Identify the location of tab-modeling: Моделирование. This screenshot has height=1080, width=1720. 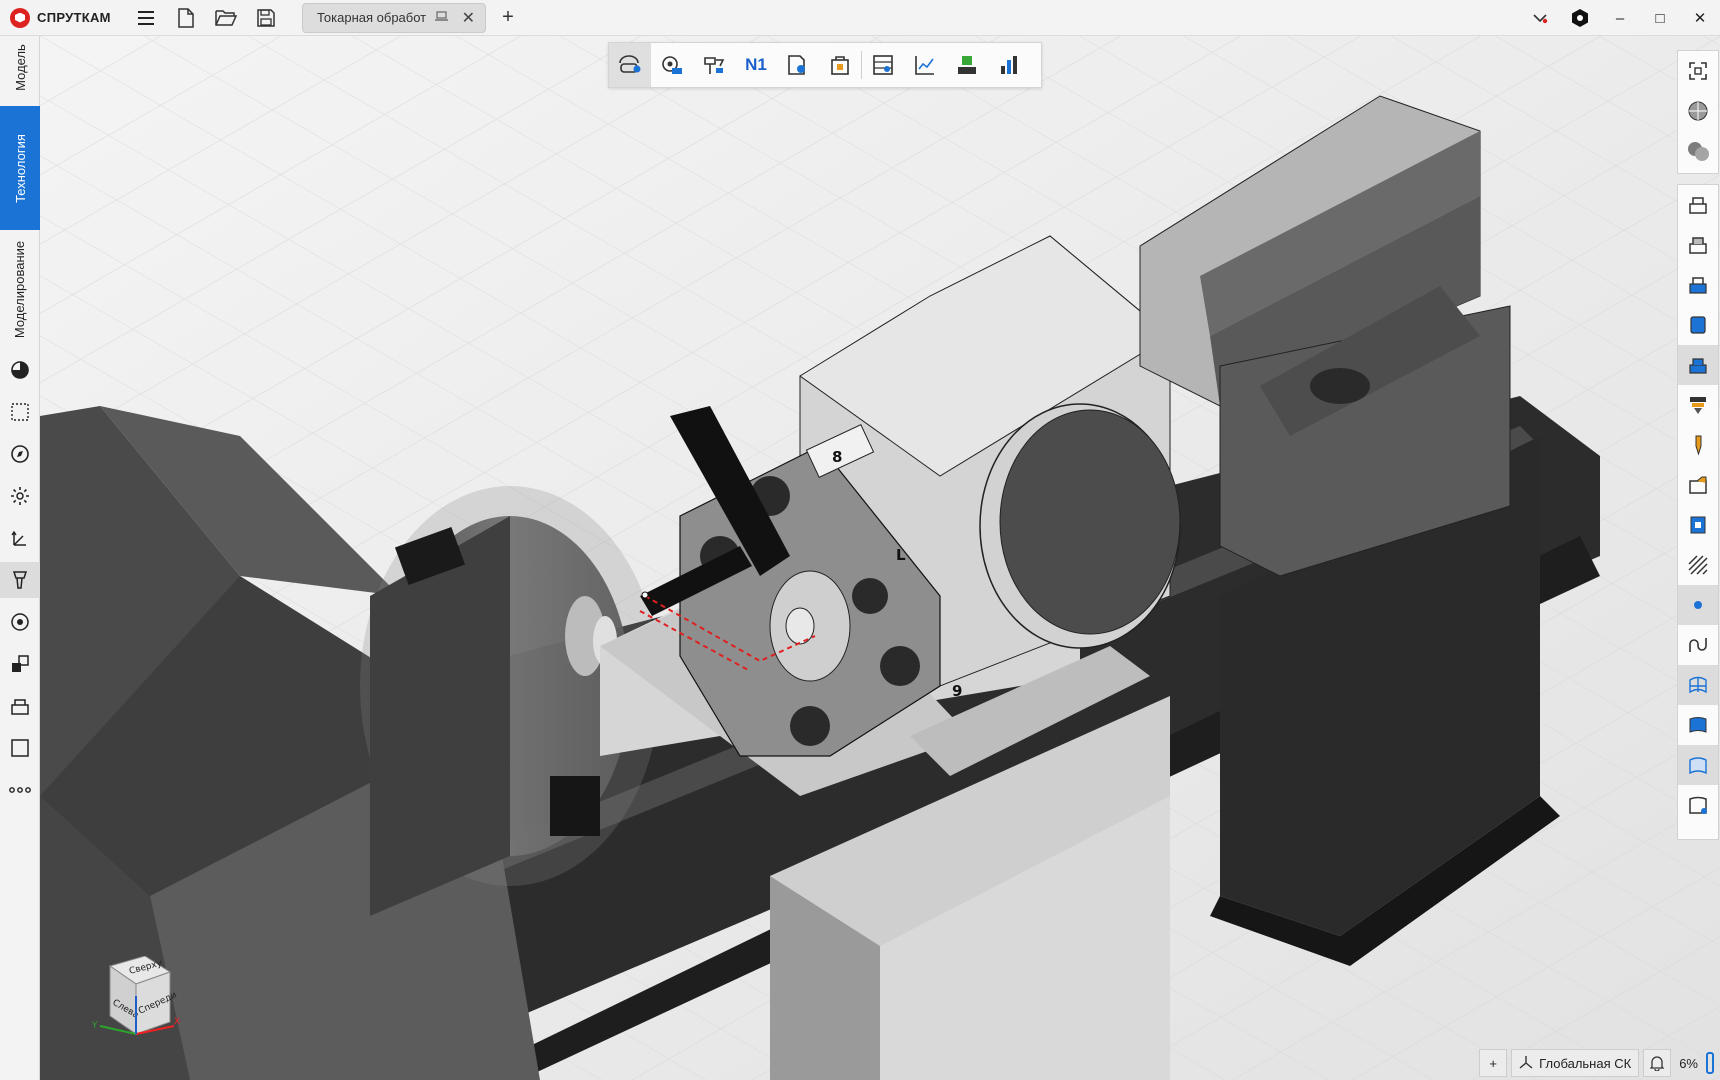
(20, 289).